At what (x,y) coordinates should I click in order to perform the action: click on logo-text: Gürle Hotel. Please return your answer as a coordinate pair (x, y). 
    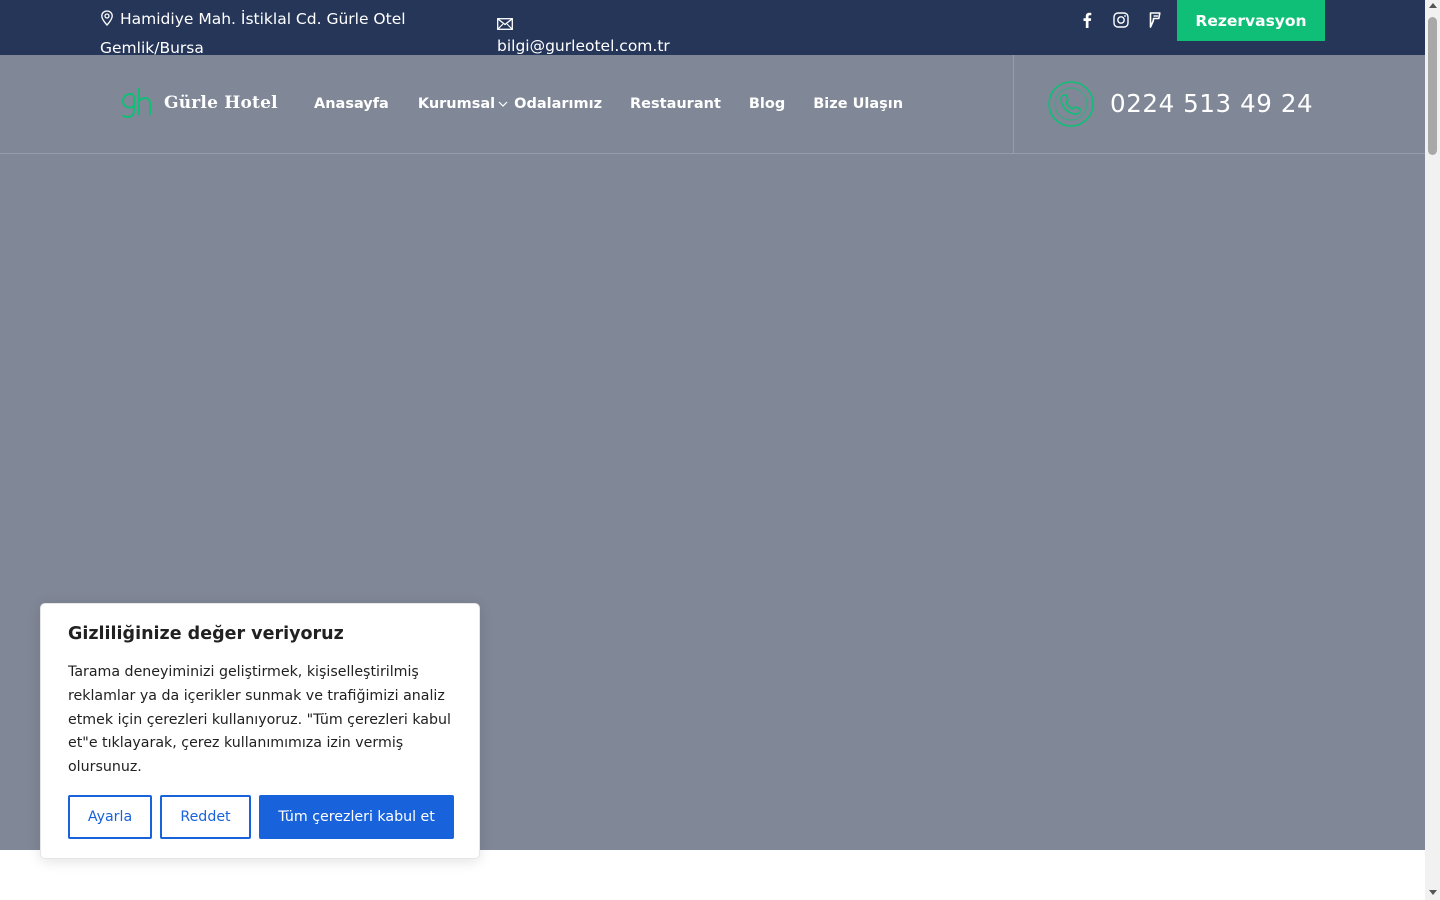
    Looking at the image, I should click on (221, 103).